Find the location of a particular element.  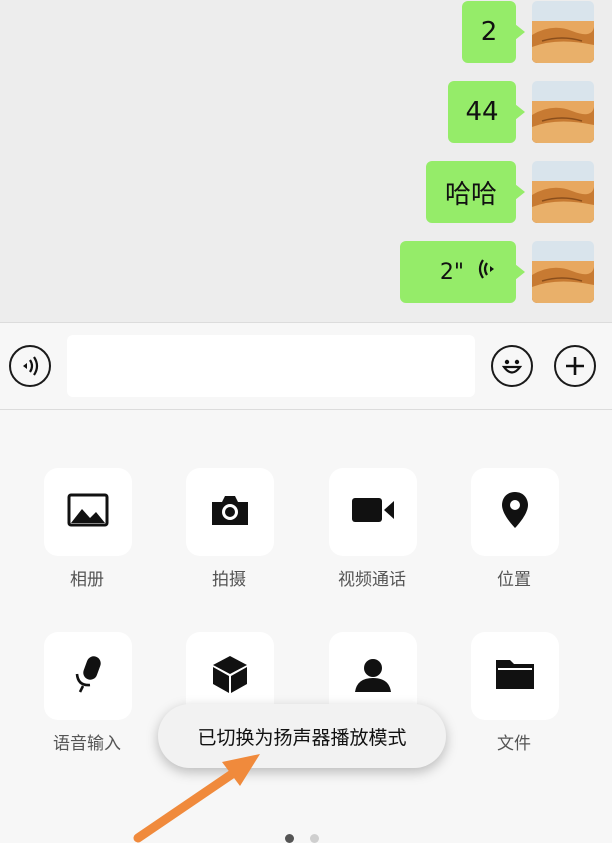

tile-label: 视频通话 is located at coordinates (372, 580).